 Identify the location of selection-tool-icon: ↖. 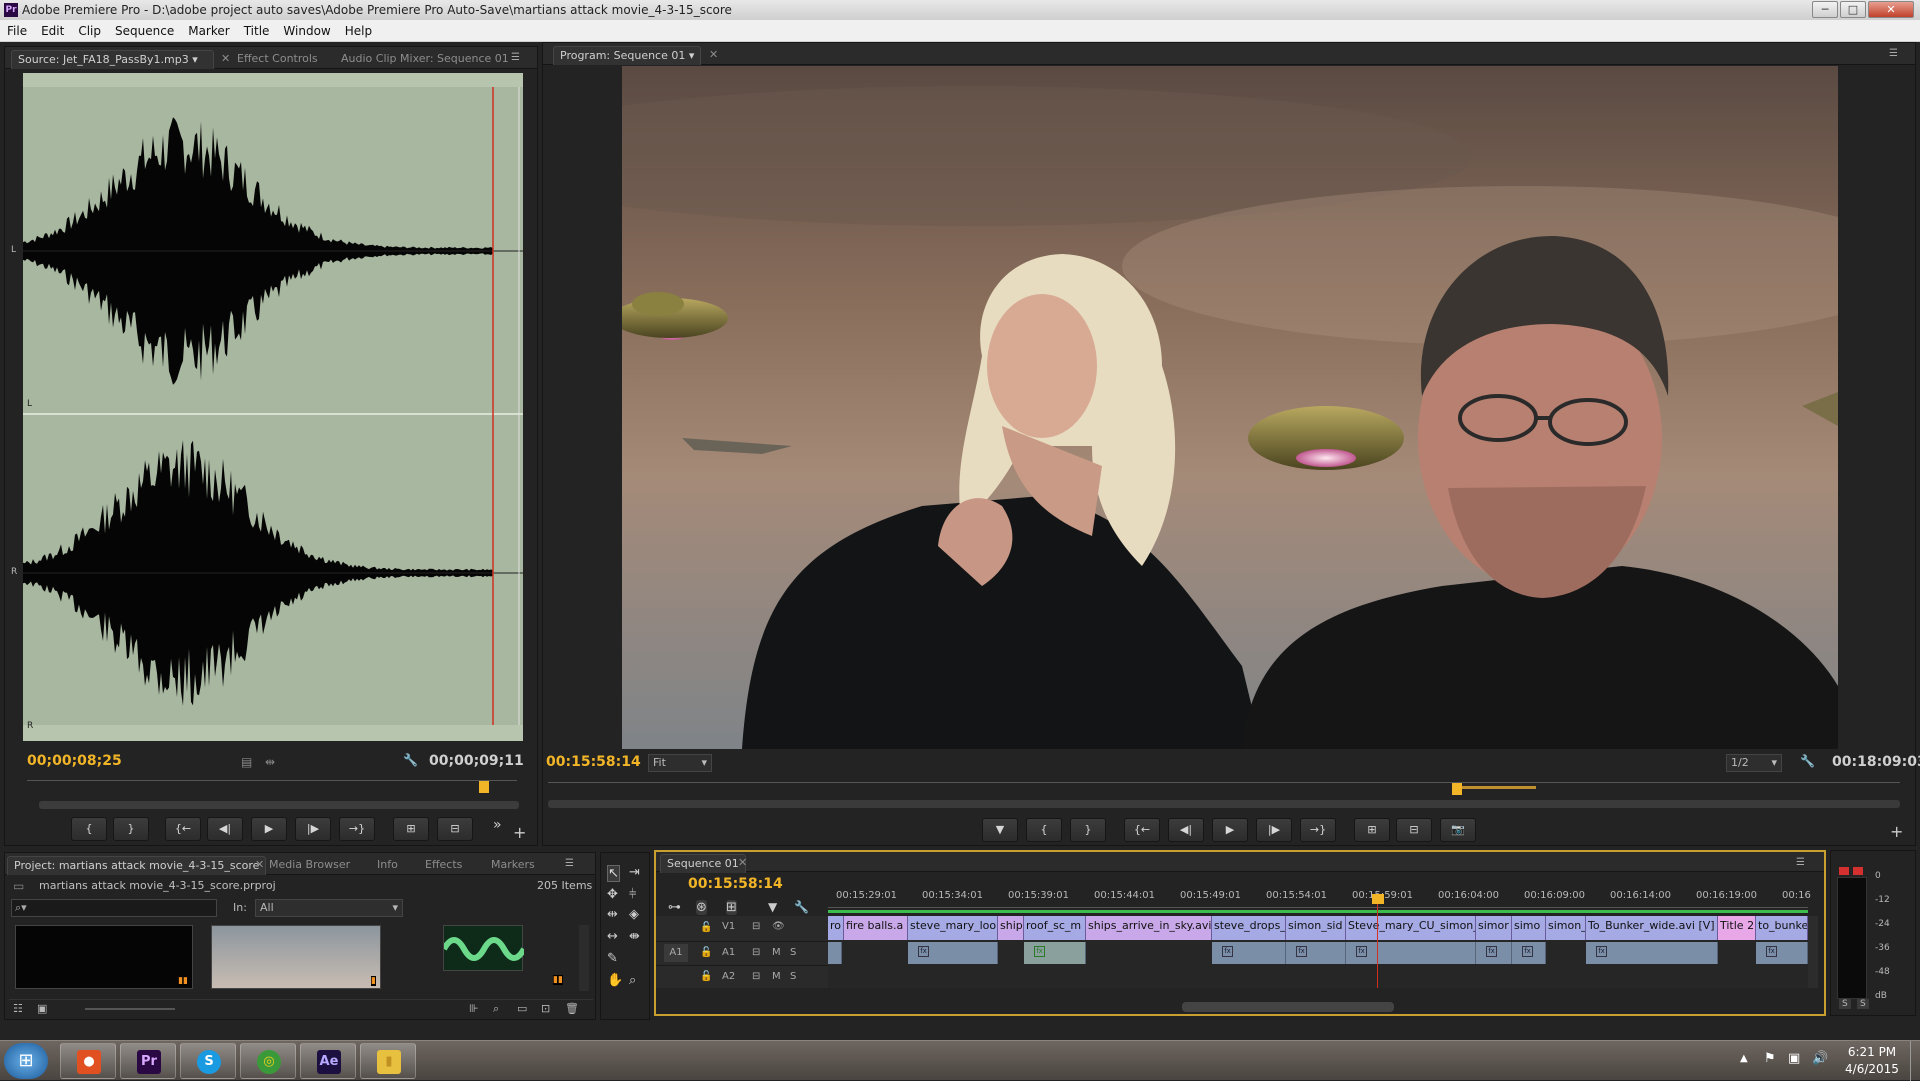
(613, 873).